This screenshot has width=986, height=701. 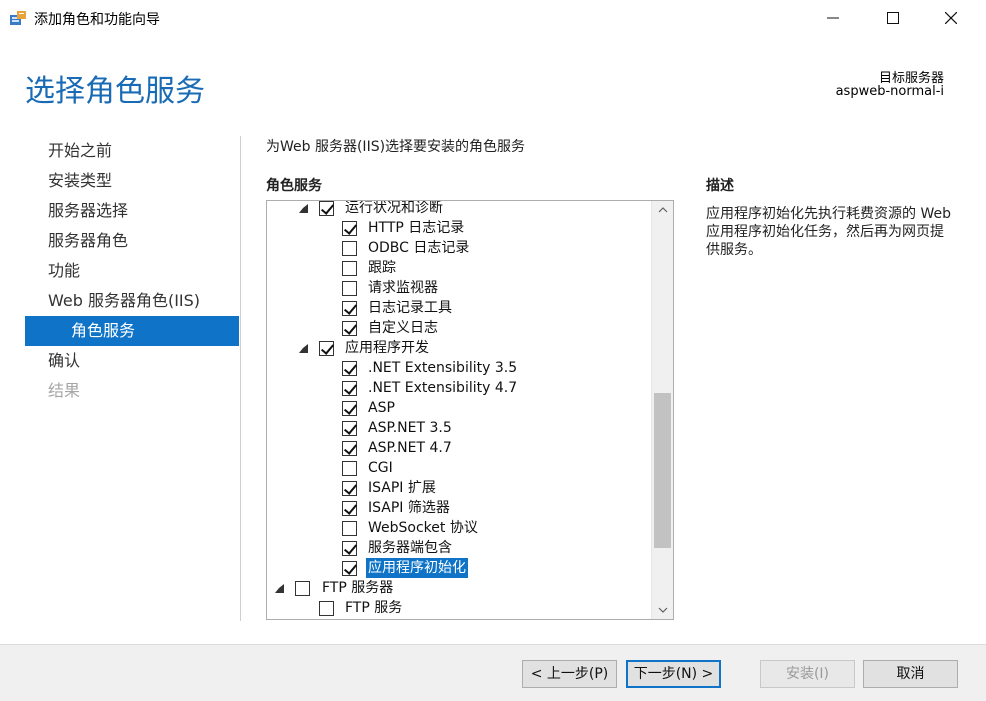 What do you see at coordinates (240, 378) in the screenshot?
I see `nav-divider` at bounding box center [240, 378].